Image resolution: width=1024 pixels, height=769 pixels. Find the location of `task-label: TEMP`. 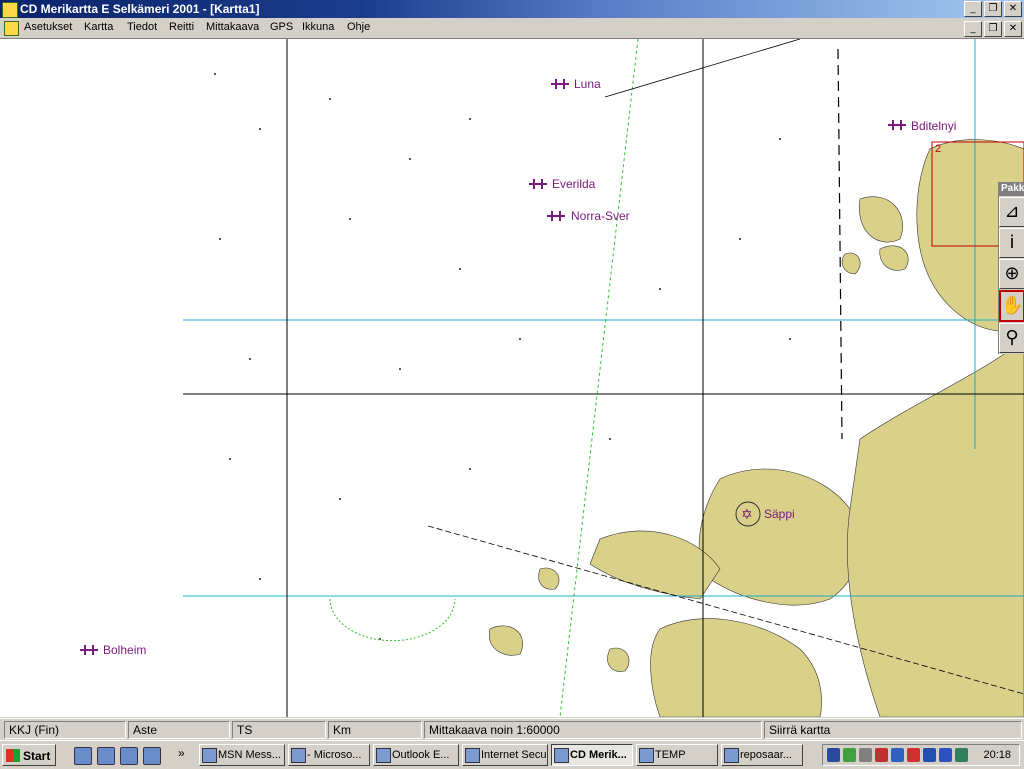

task-label: TEMP is located at coordinates (670, 755).